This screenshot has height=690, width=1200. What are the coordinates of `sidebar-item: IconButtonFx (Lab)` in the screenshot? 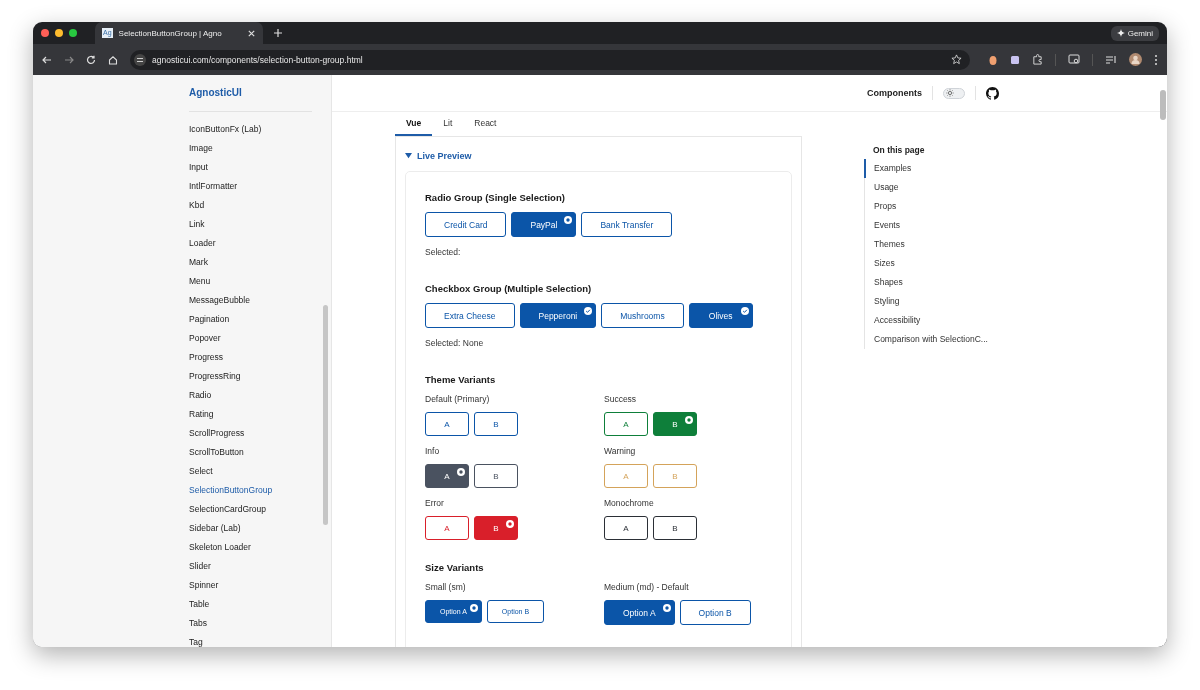 It's located at (225, 129).